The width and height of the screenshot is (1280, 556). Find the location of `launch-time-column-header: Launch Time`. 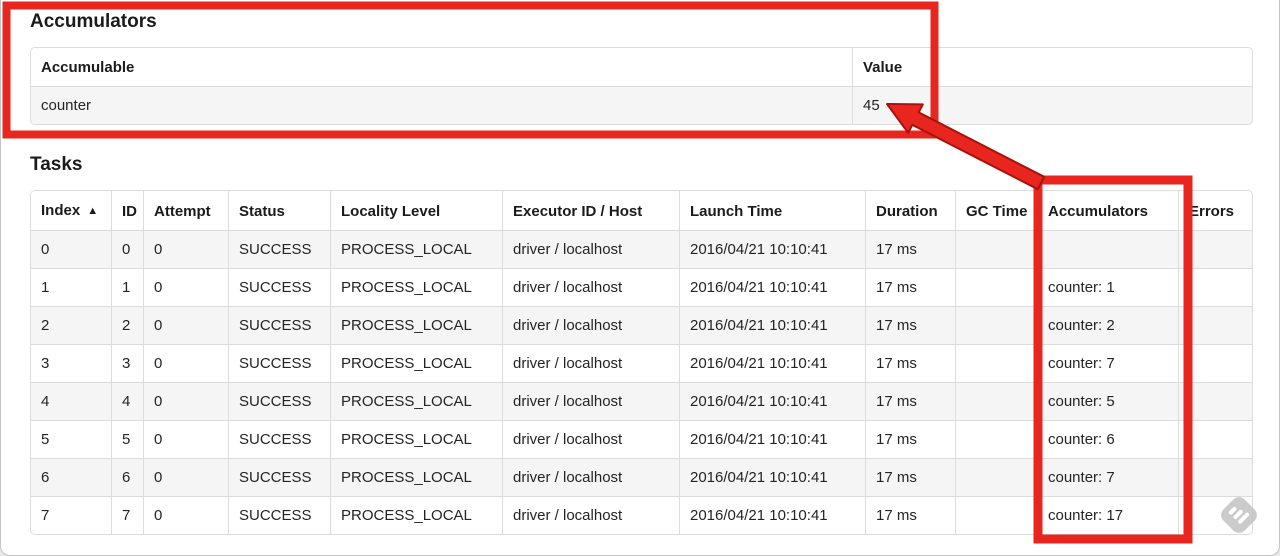

launch-time-column-header: Launch Time is located at coordinates (773, 211).